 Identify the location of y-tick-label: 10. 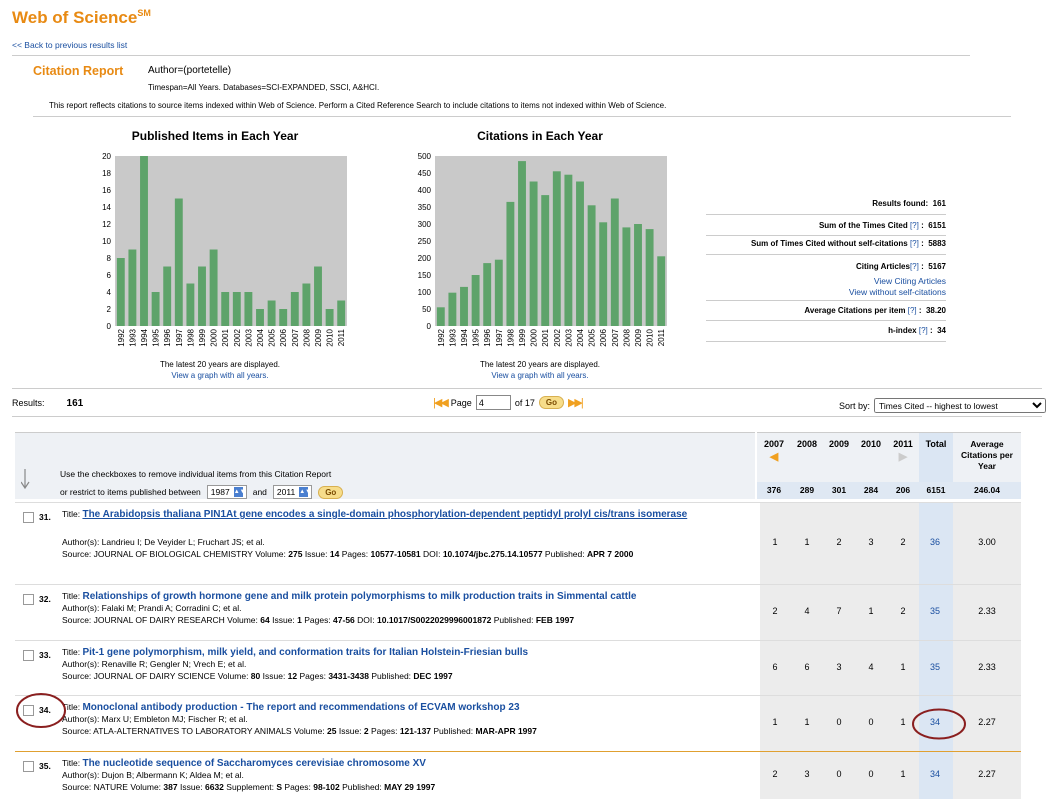
(106, 241).